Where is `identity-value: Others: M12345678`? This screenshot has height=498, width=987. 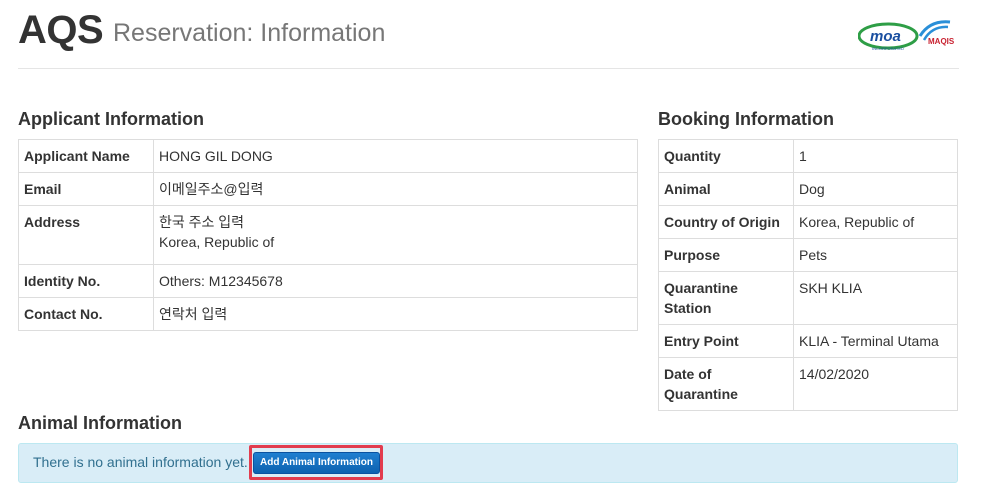 identity-value: Others: M12345678 is located at coordinates (395, 281).